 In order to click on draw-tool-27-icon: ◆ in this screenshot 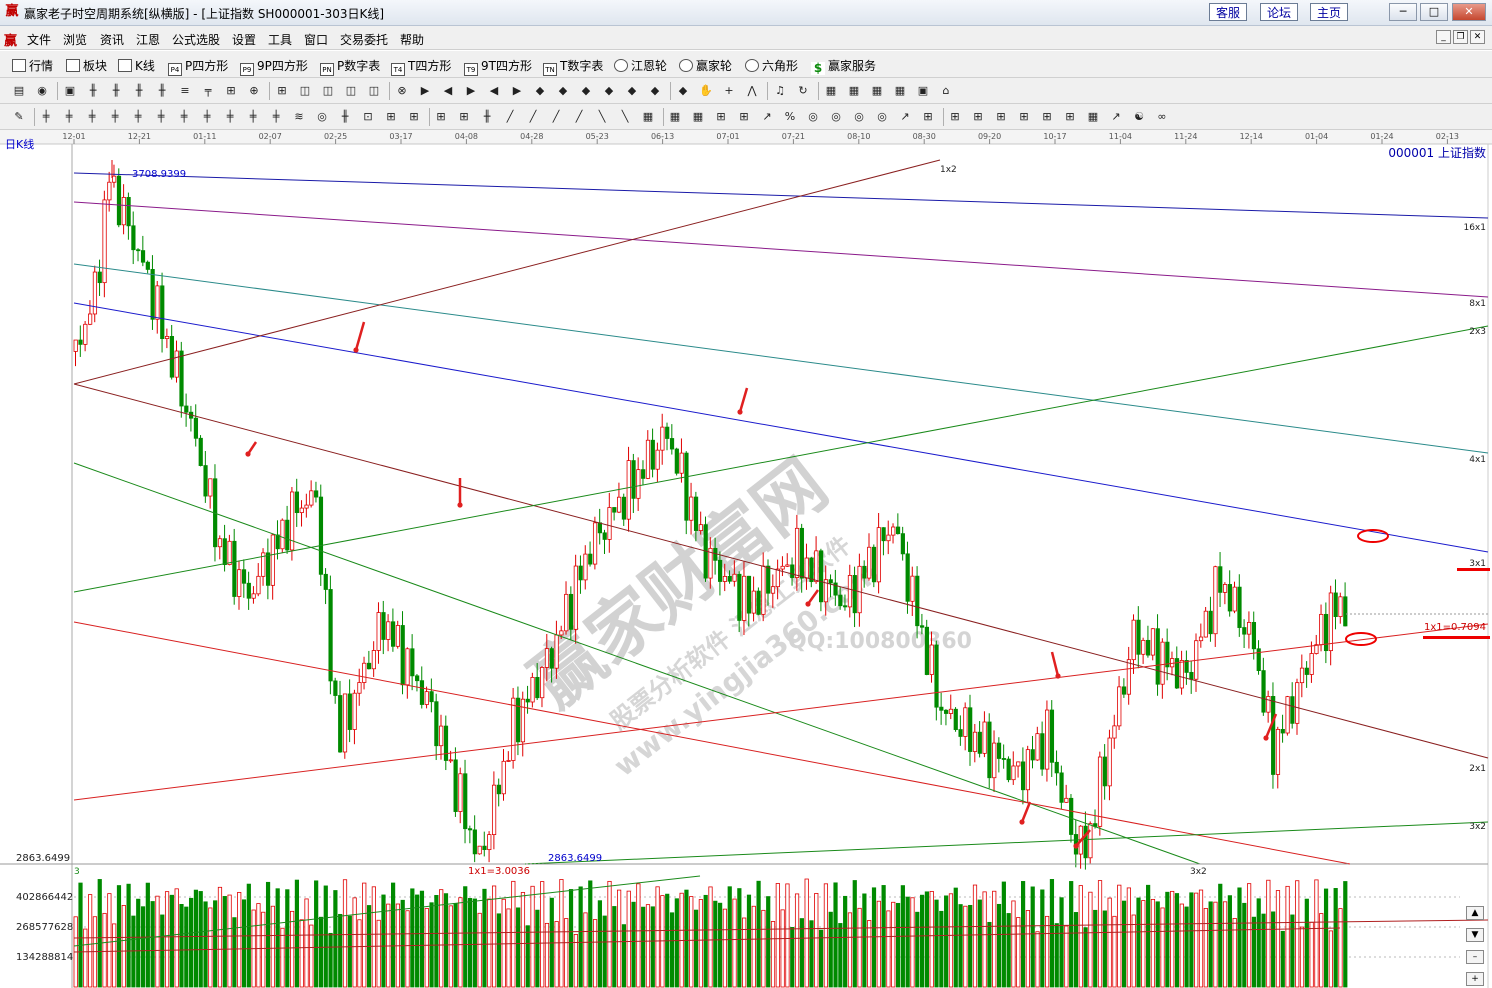, I will do `click(632, 91)`.